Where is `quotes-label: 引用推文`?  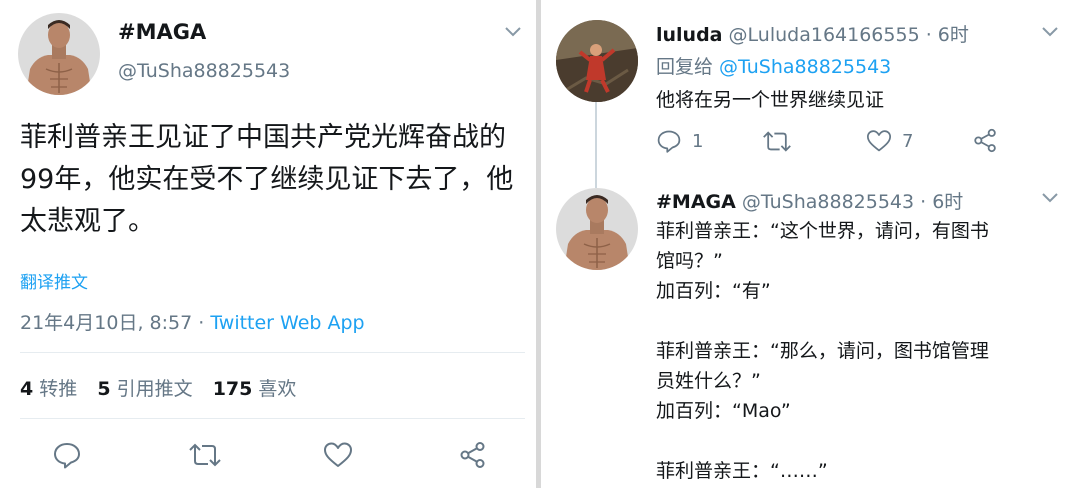 quotes-label: 引用推文 is located at coordinates (154, 389).